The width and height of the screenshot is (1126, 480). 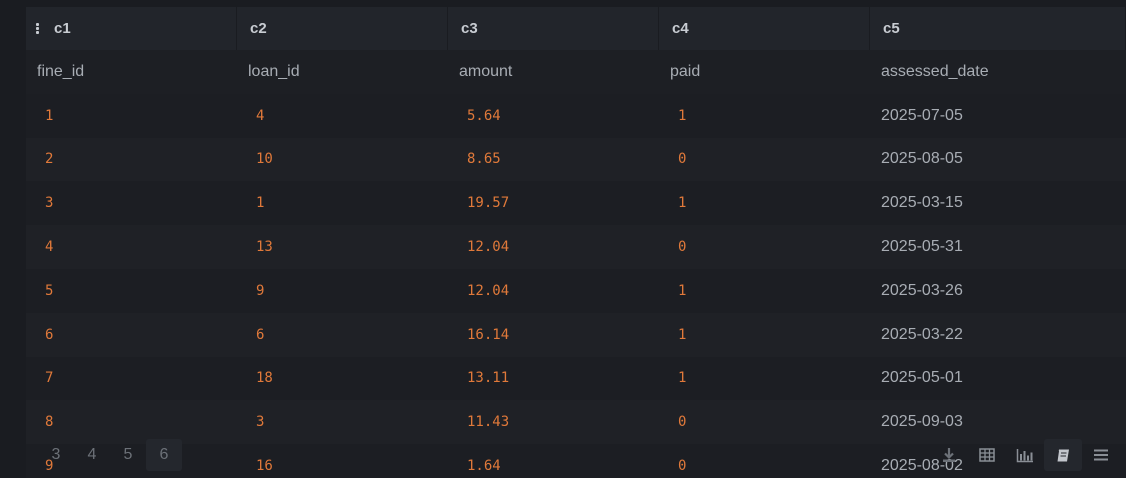 What do you see at coordinates (922, 203) in the screenshot?
I see `table-cell: 2025-03-15` at bounding box center [922, 203].